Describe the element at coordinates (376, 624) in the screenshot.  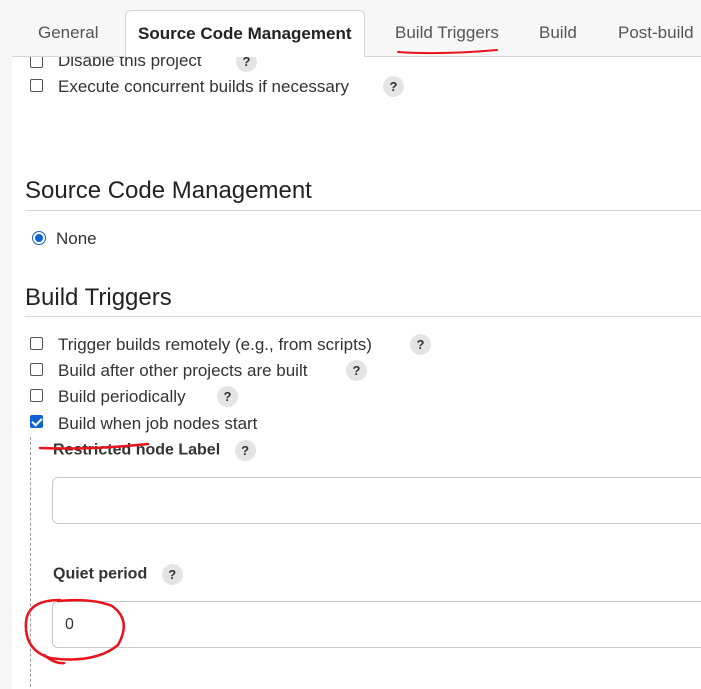
I see `quiet-period-input` at that location.